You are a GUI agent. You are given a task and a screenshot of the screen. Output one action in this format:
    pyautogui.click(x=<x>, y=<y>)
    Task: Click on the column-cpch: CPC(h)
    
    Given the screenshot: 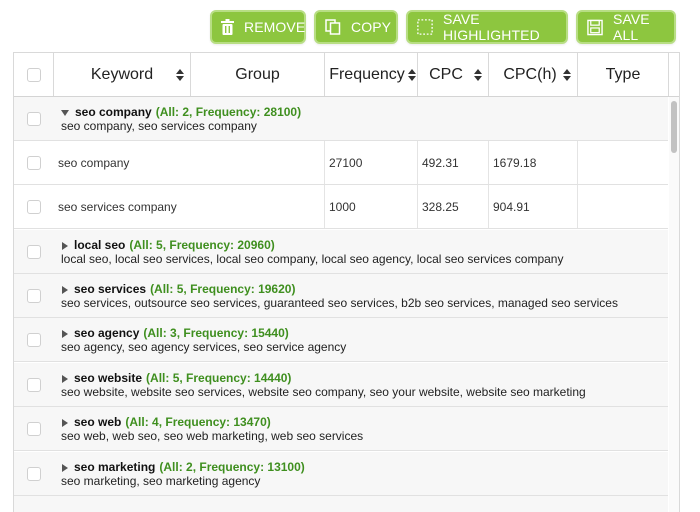 What is the action you would take?
    pyautogui.click(x=533, y=74)
    